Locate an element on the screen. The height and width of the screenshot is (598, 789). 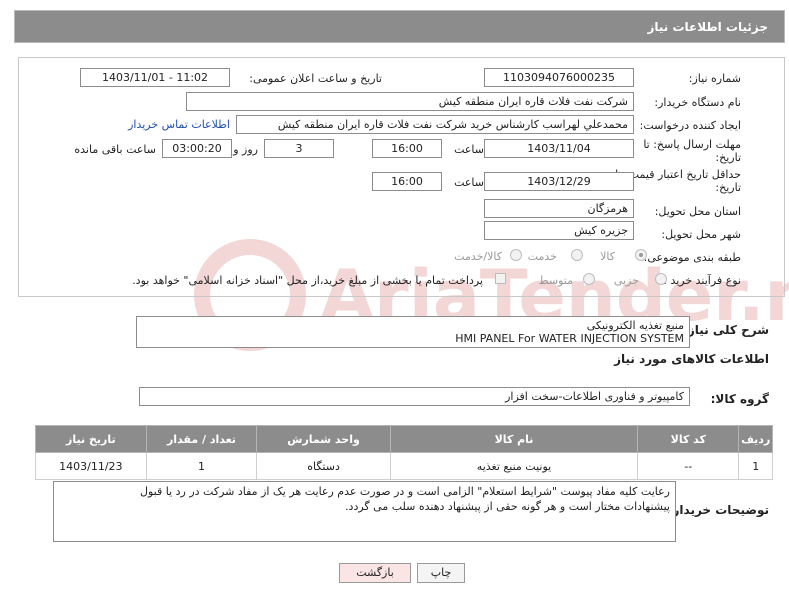
col-header-quantity: تعداد / مقدار is located at coordinates (201, 439).